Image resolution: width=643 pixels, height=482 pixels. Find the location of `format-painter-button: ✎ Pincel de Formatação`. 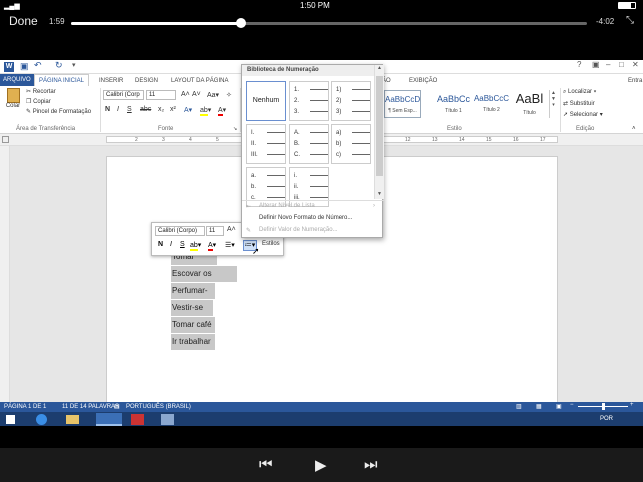

format-painter-button: ✎ Pincel de Formatação is located at coordinates (58, 111).